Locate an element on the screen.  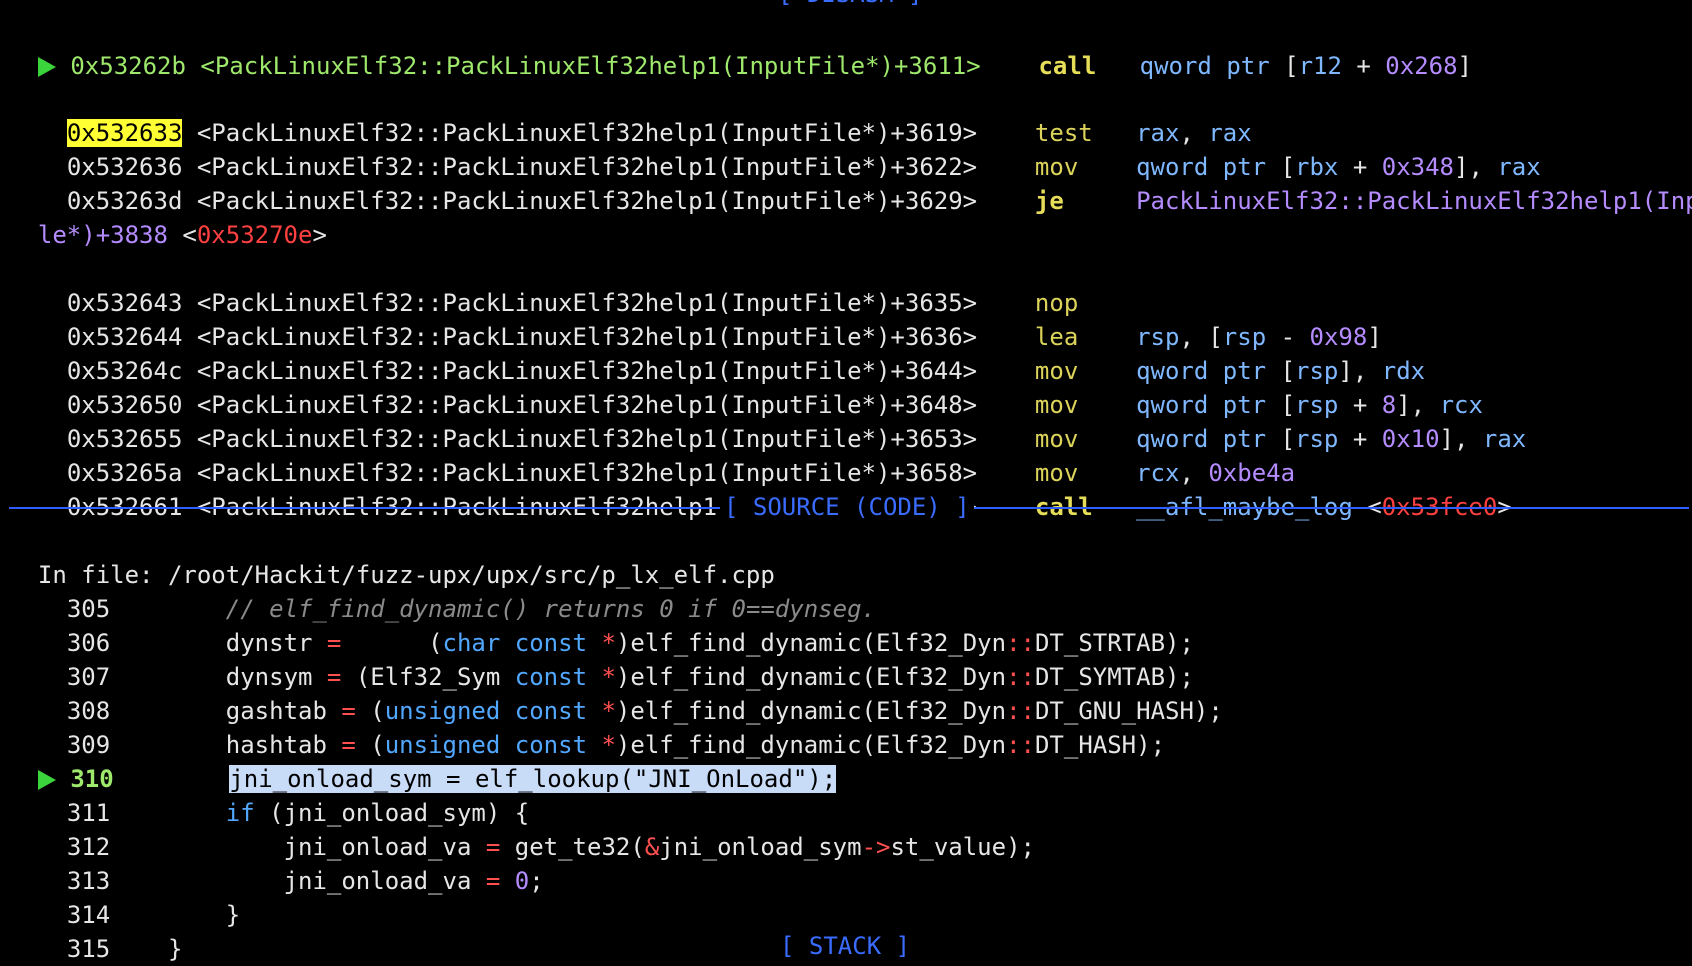
stack-section-title: [ STACK ] is located at coordinates (845, 946).